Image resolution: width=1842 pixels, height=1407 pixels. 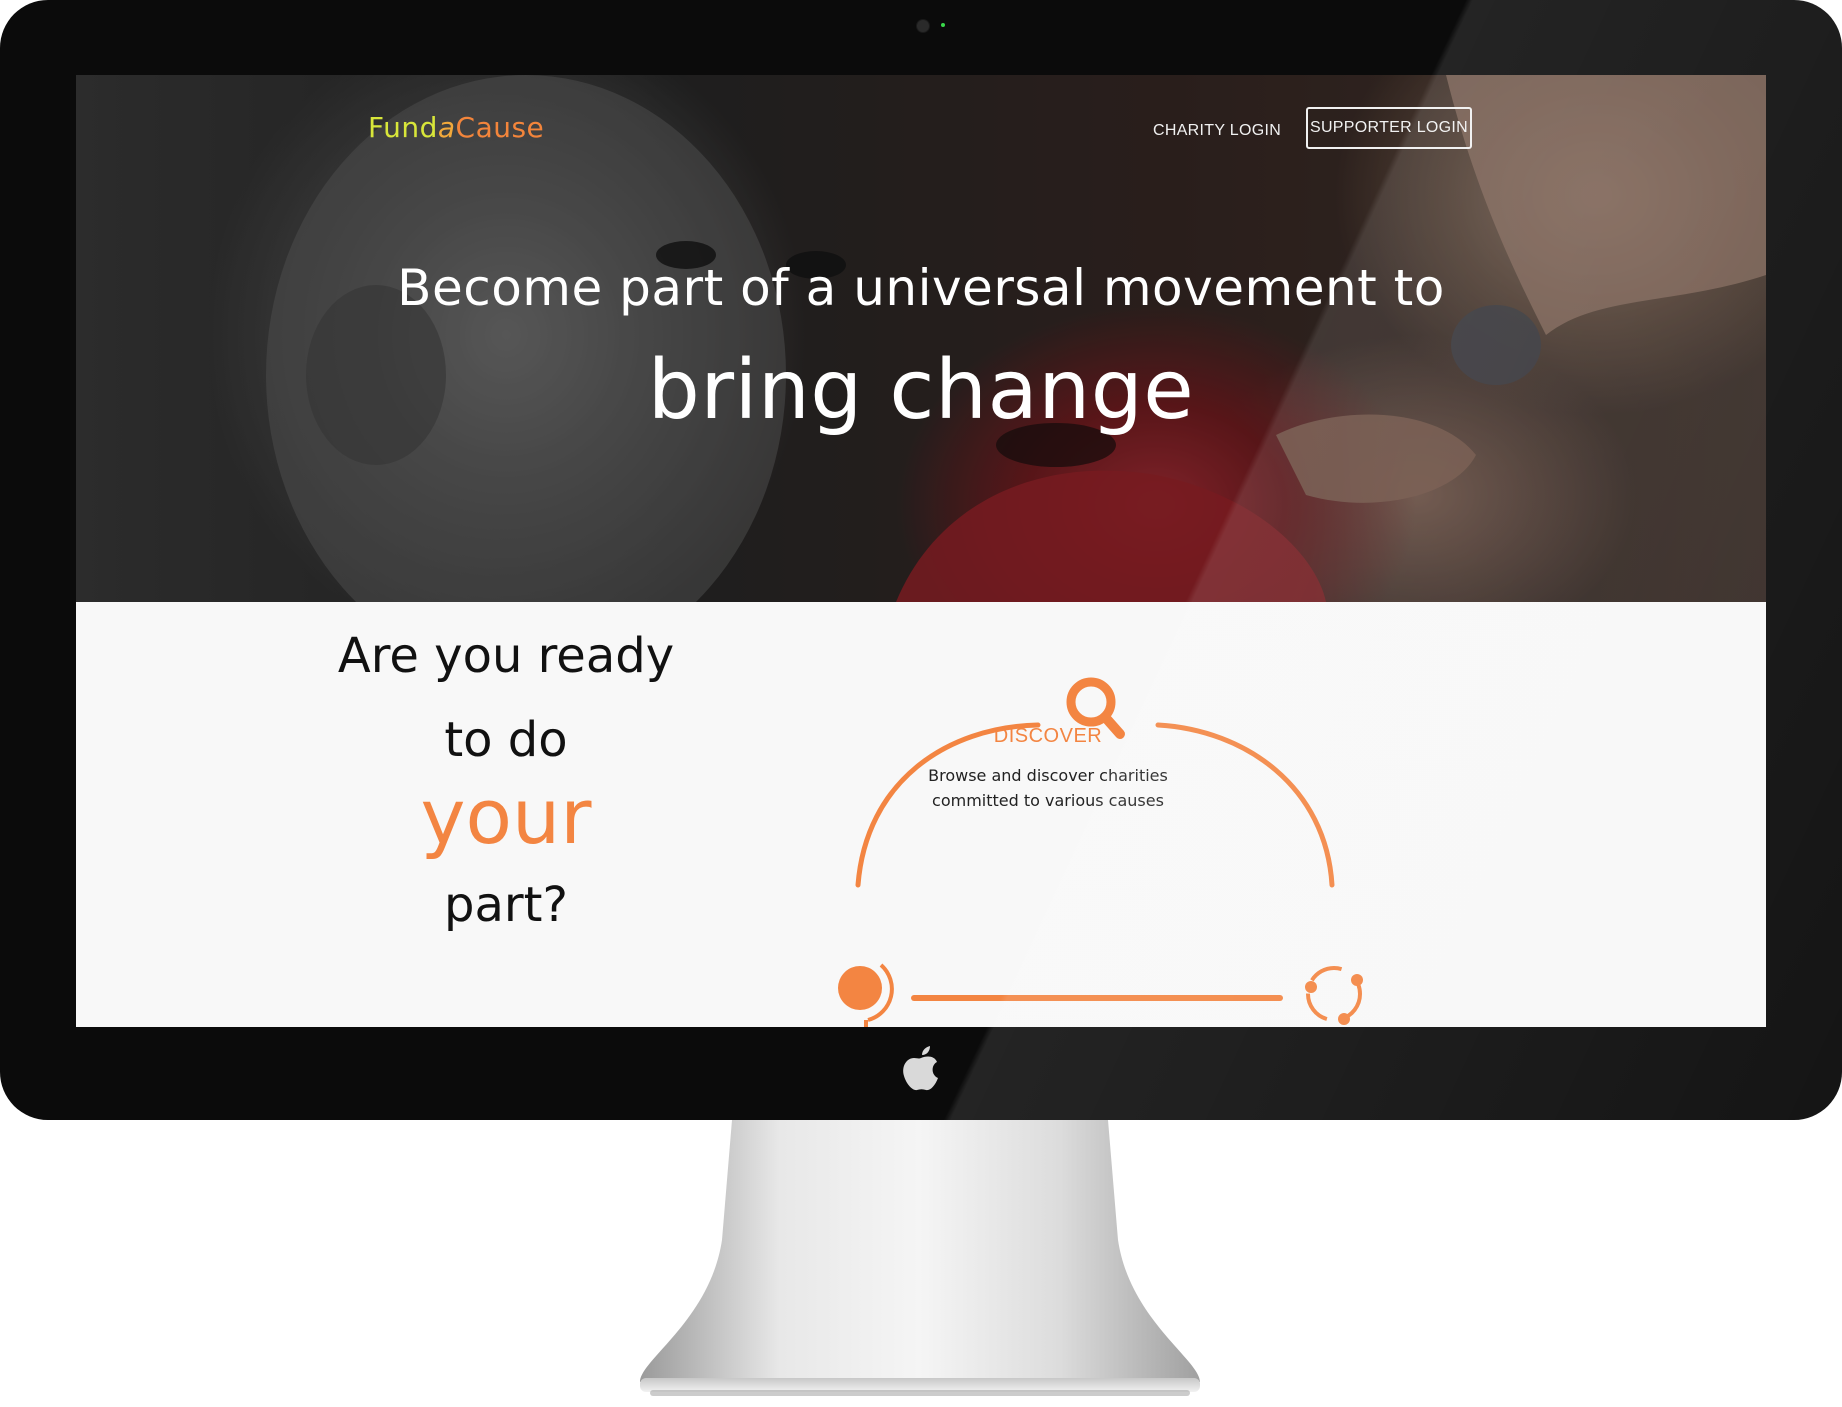 I want to click on charity-login-link: CHARITY LOGIN, so click(x=1217, y=131).